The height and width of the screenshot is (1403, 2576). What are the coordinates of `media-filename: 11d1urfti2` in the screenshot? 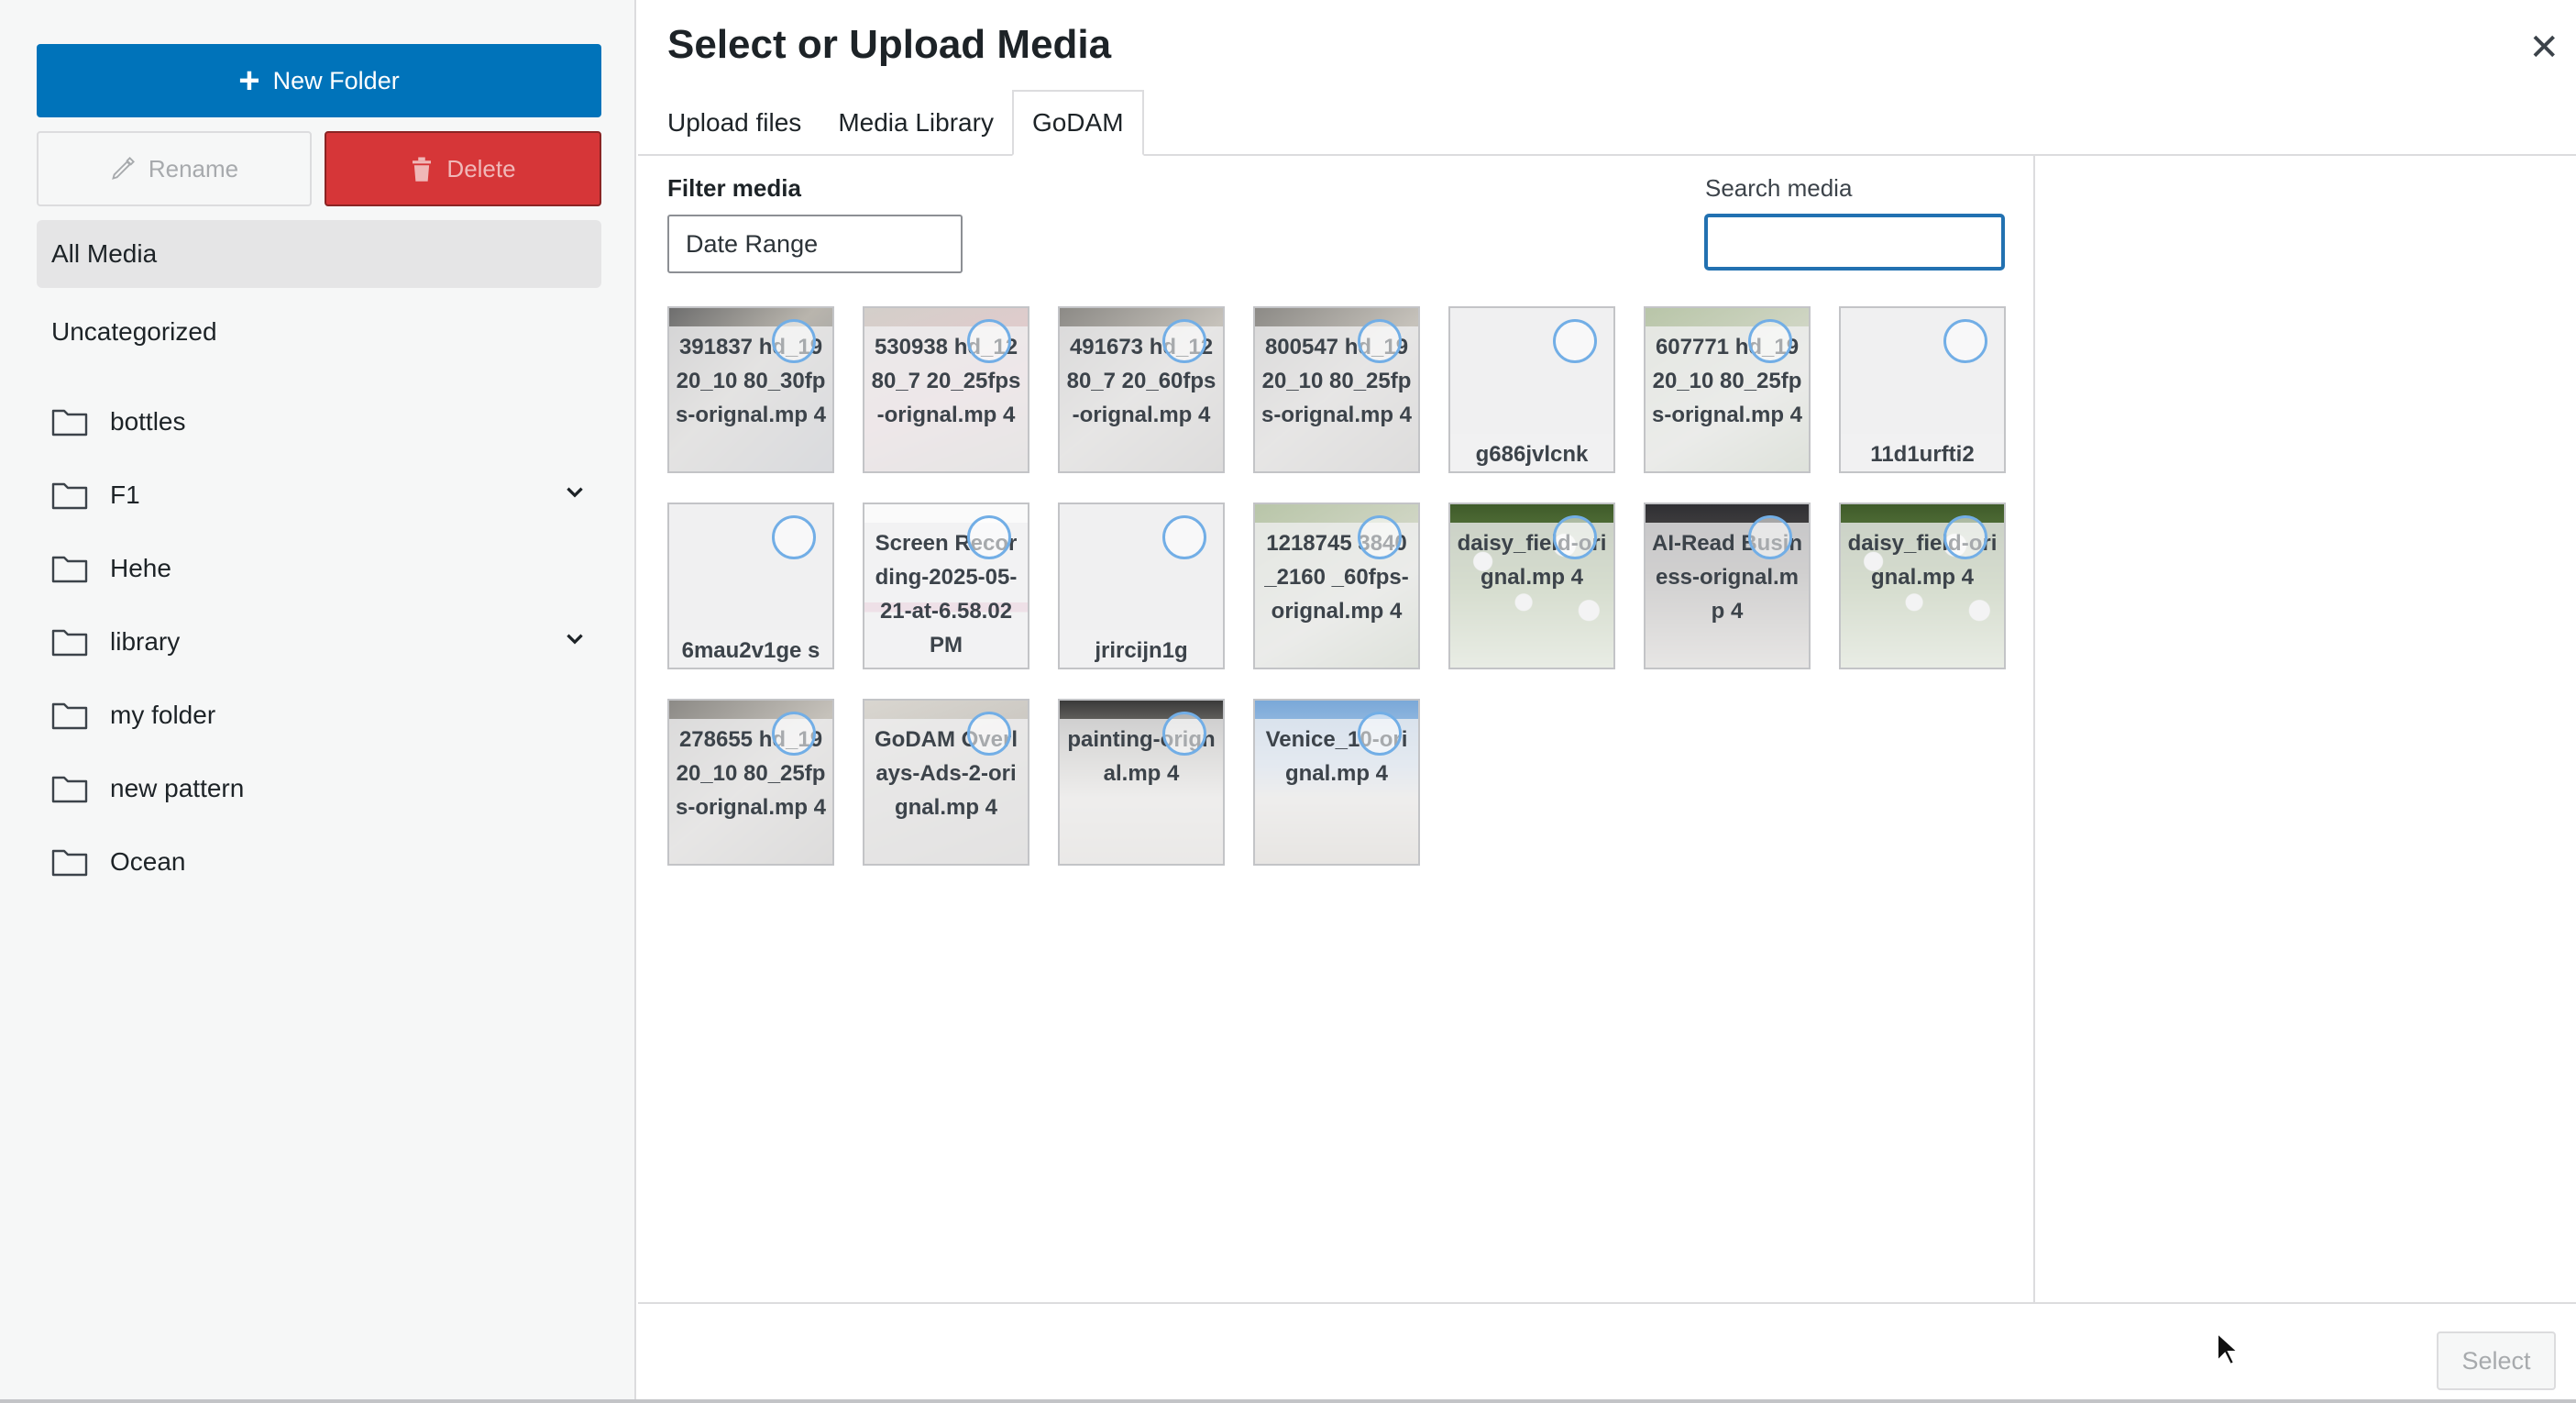 It's located at (1923, 452).